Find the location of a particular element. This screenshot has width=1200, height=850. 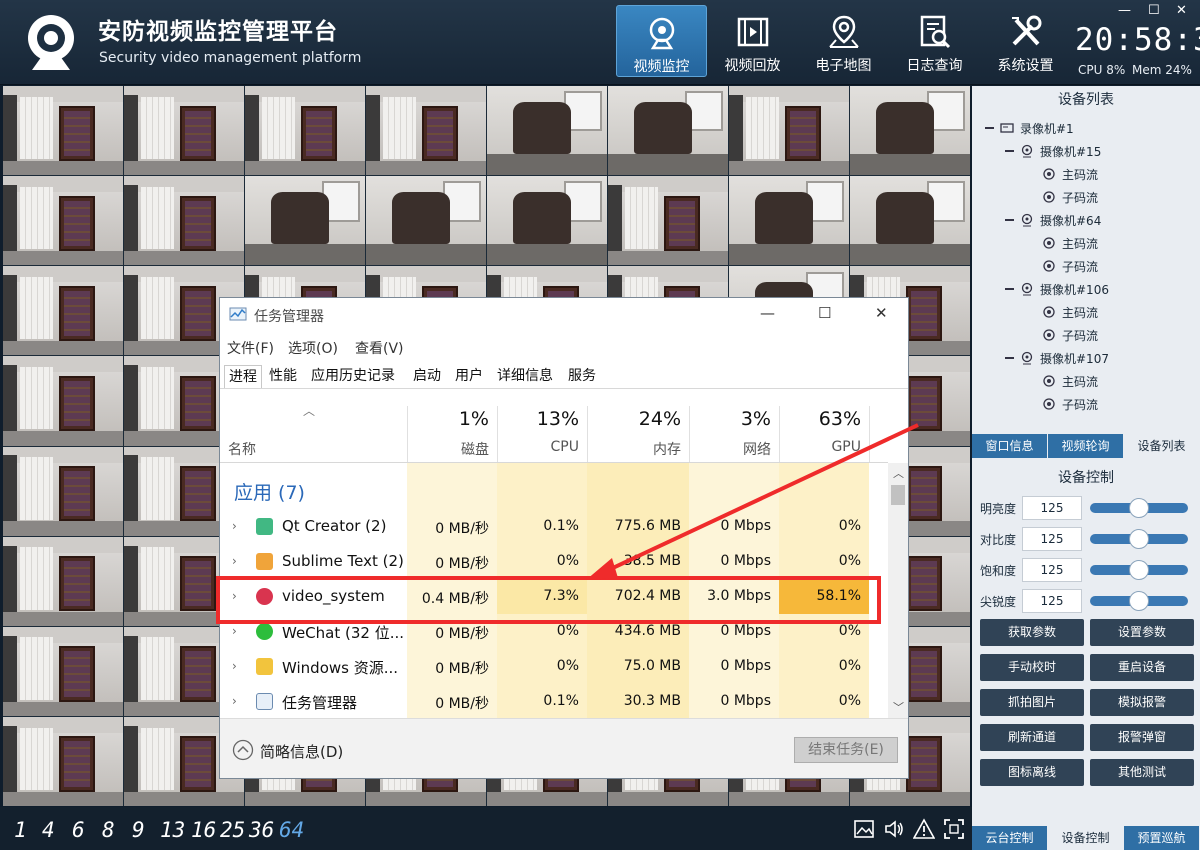

tree-camera: 摄像机#106 is located at coordinates (1056, 289).